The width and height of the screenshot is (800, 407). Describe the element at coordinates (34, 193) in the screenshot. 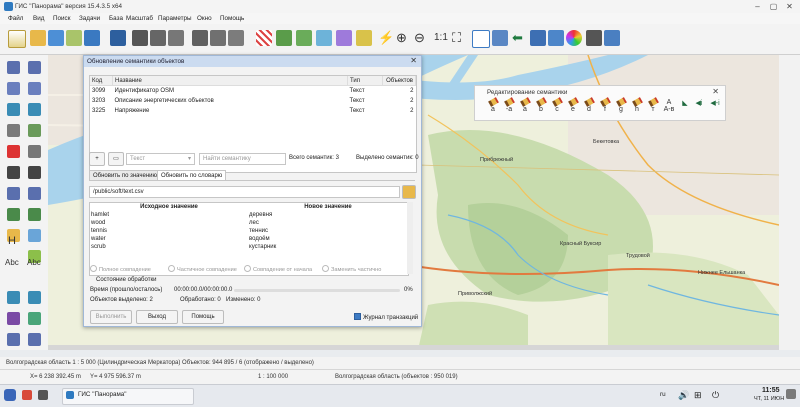

I see `line-split-icon` at that location.